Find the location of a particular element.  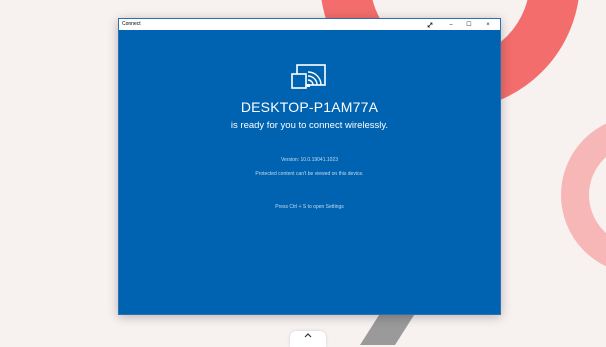

compact-overlay-button is located at coordinates (430, 24).